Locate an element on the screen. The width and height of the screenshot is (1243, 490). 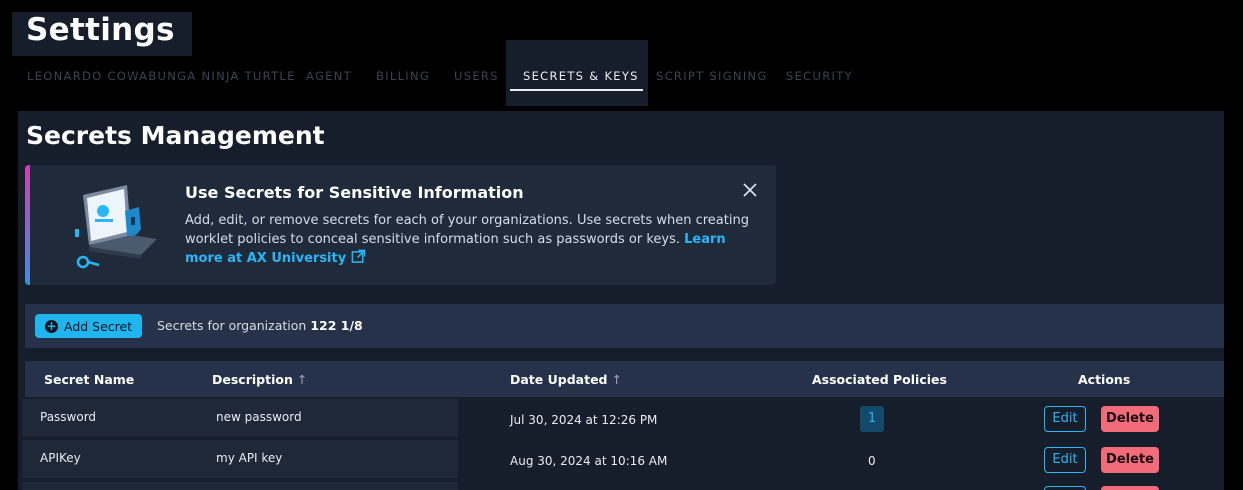
column-associated-policies: Associated Policies is located at coordinates (879, 379).